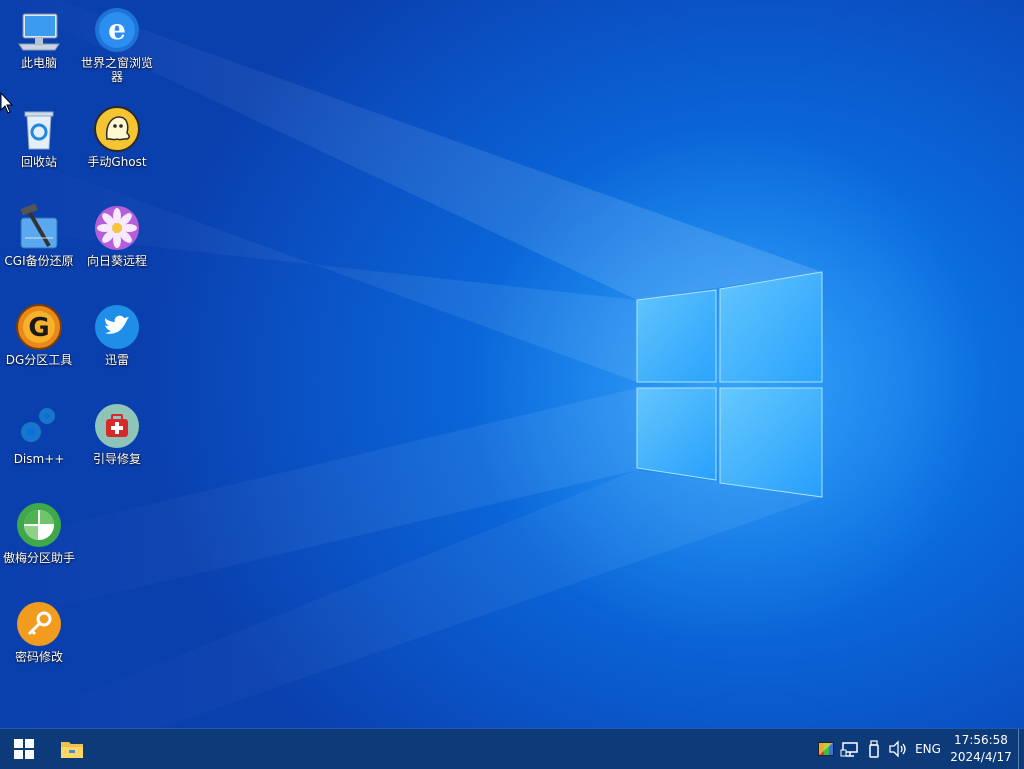 The image size is (1024, 769). I want to click on file-explorer-icon, so click(72, 750).